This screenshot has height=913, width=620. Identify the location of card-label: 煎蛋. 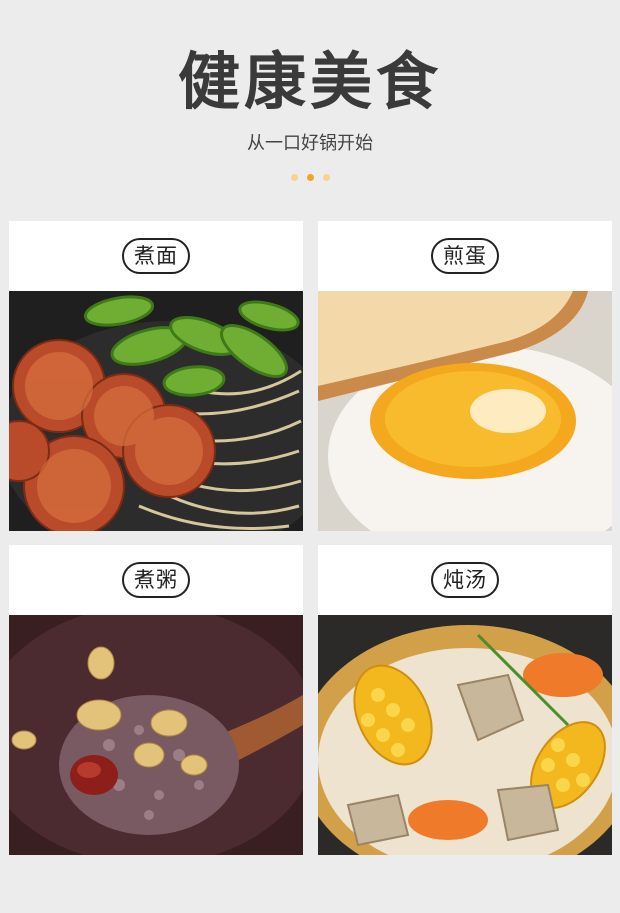
(465, 256).